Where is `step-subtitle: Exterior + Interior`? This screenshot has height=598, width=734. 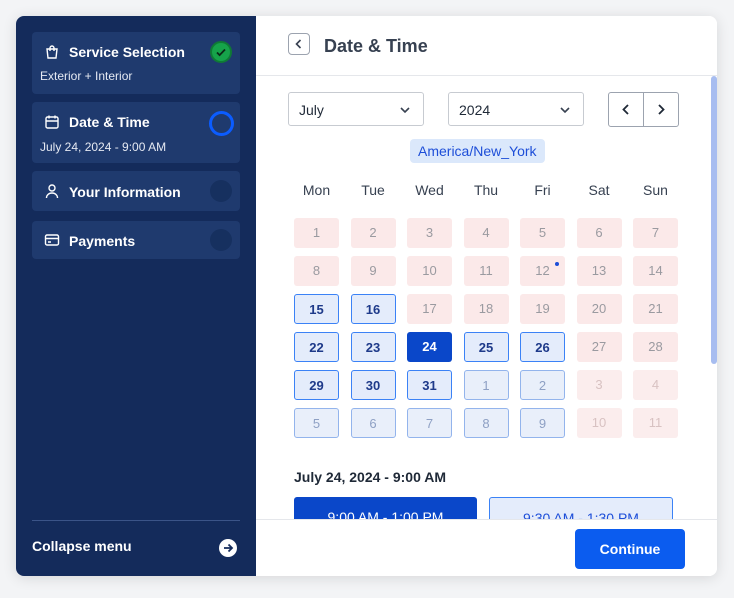
step-subtitle: Exterior + Interior is located at coordinates (86, 76).